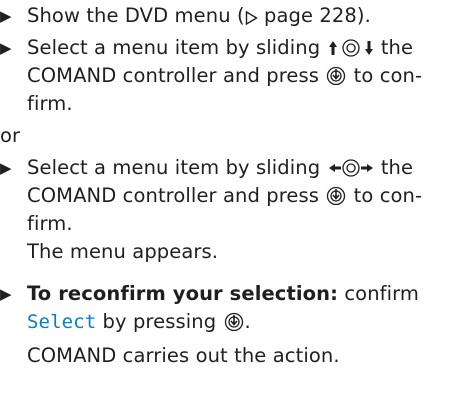 Image resolution: width=449 pixels, height=398 pixels. Describe the element at coordinates (225, 195) in the screenshot. I see `step-select-horizontal-line2: COMAND controller and press to con-` at that location.